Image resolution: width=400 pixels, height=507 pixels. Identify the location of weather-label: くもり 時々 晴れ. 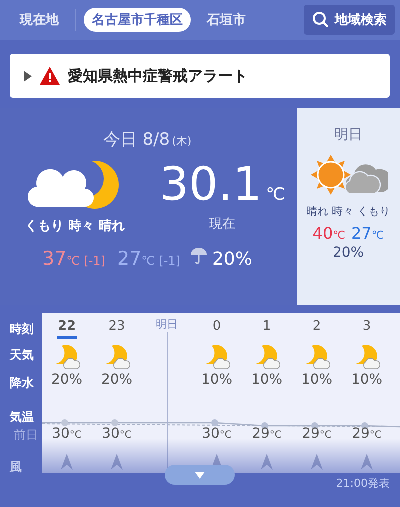
(75, 226).